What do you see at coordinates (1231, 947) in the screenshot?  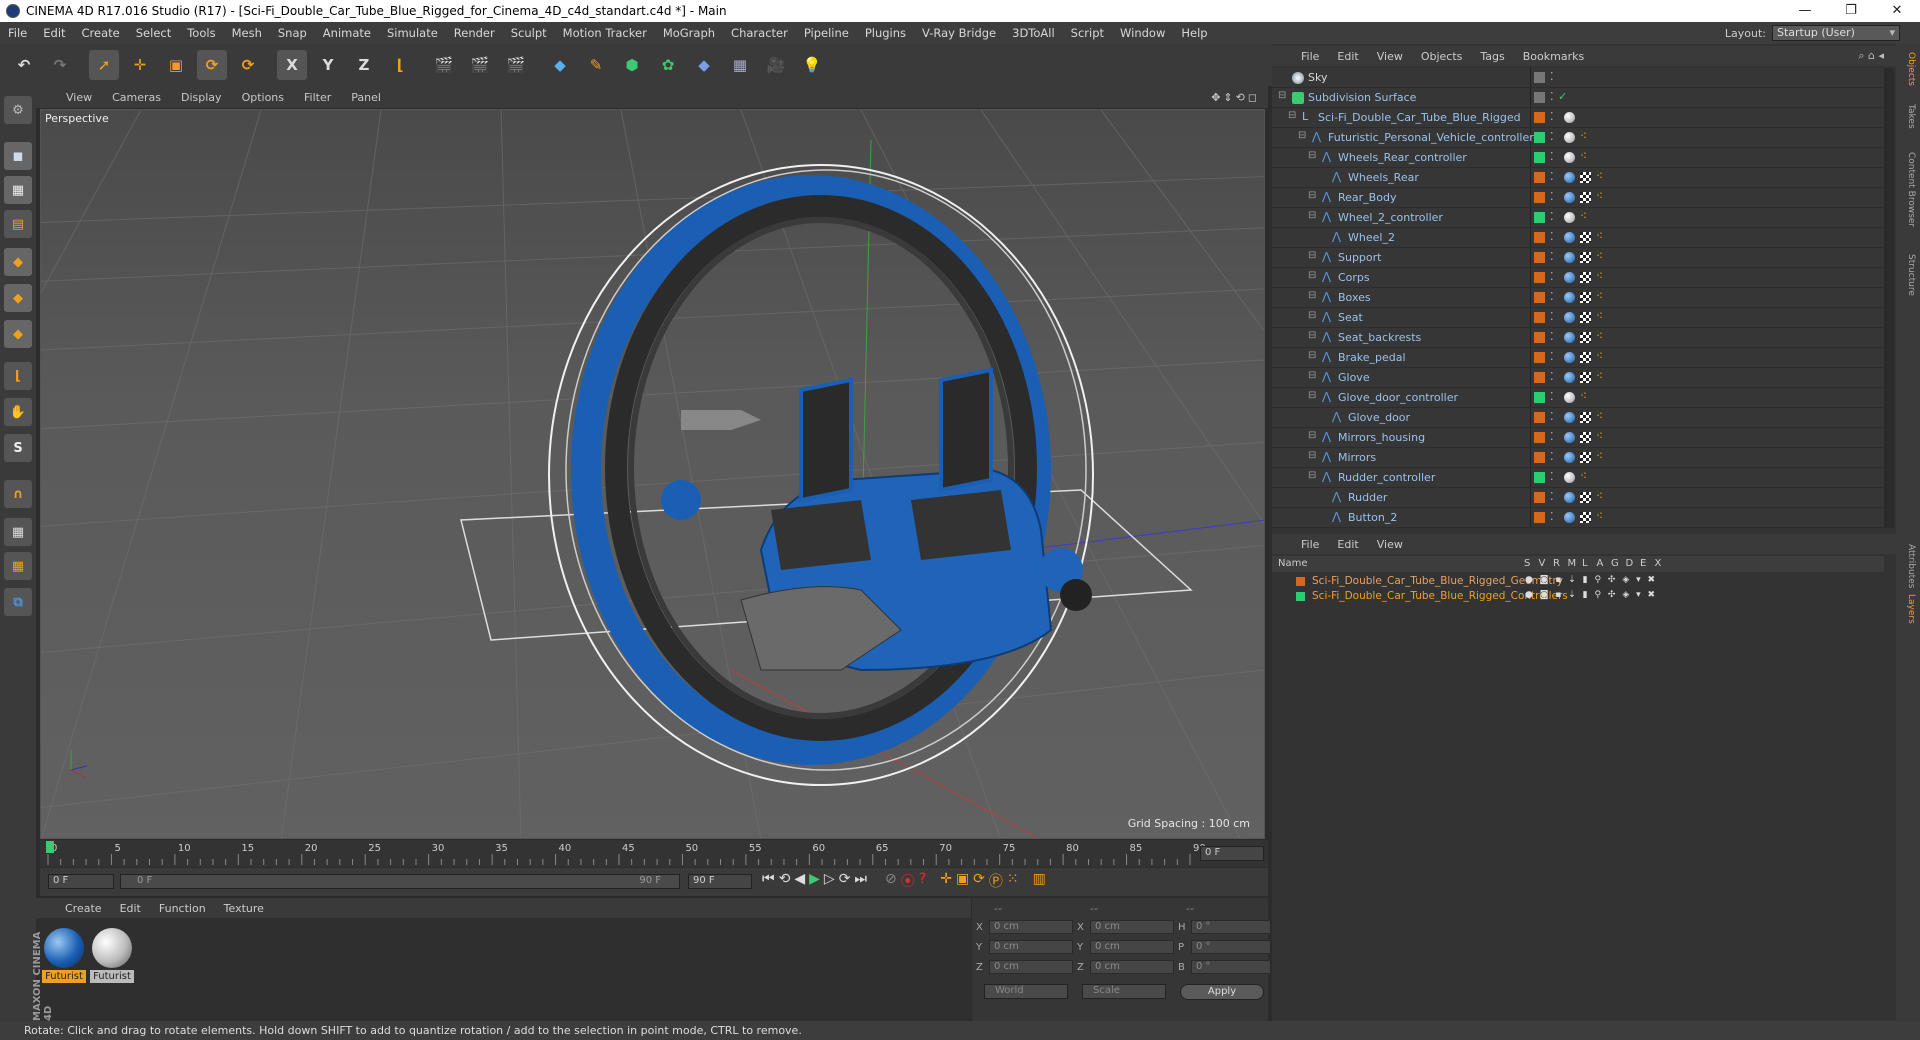 I see `rotation-p-field: 0 °` at bounding box center [1231, 947].